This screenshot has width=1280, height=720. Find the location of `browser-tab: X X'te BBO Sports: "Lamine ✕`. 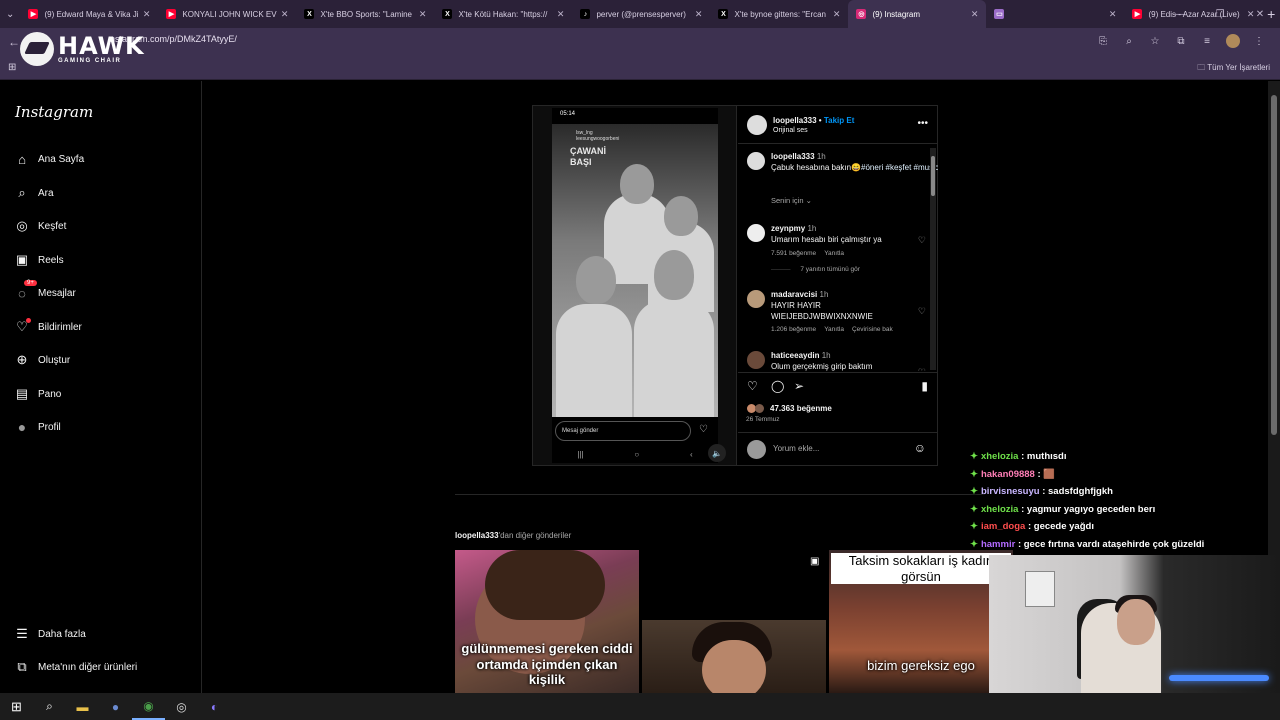

browser-tab: X X'te BBO Sports: "Lamine ✕ is located at coordinates (365, 14).